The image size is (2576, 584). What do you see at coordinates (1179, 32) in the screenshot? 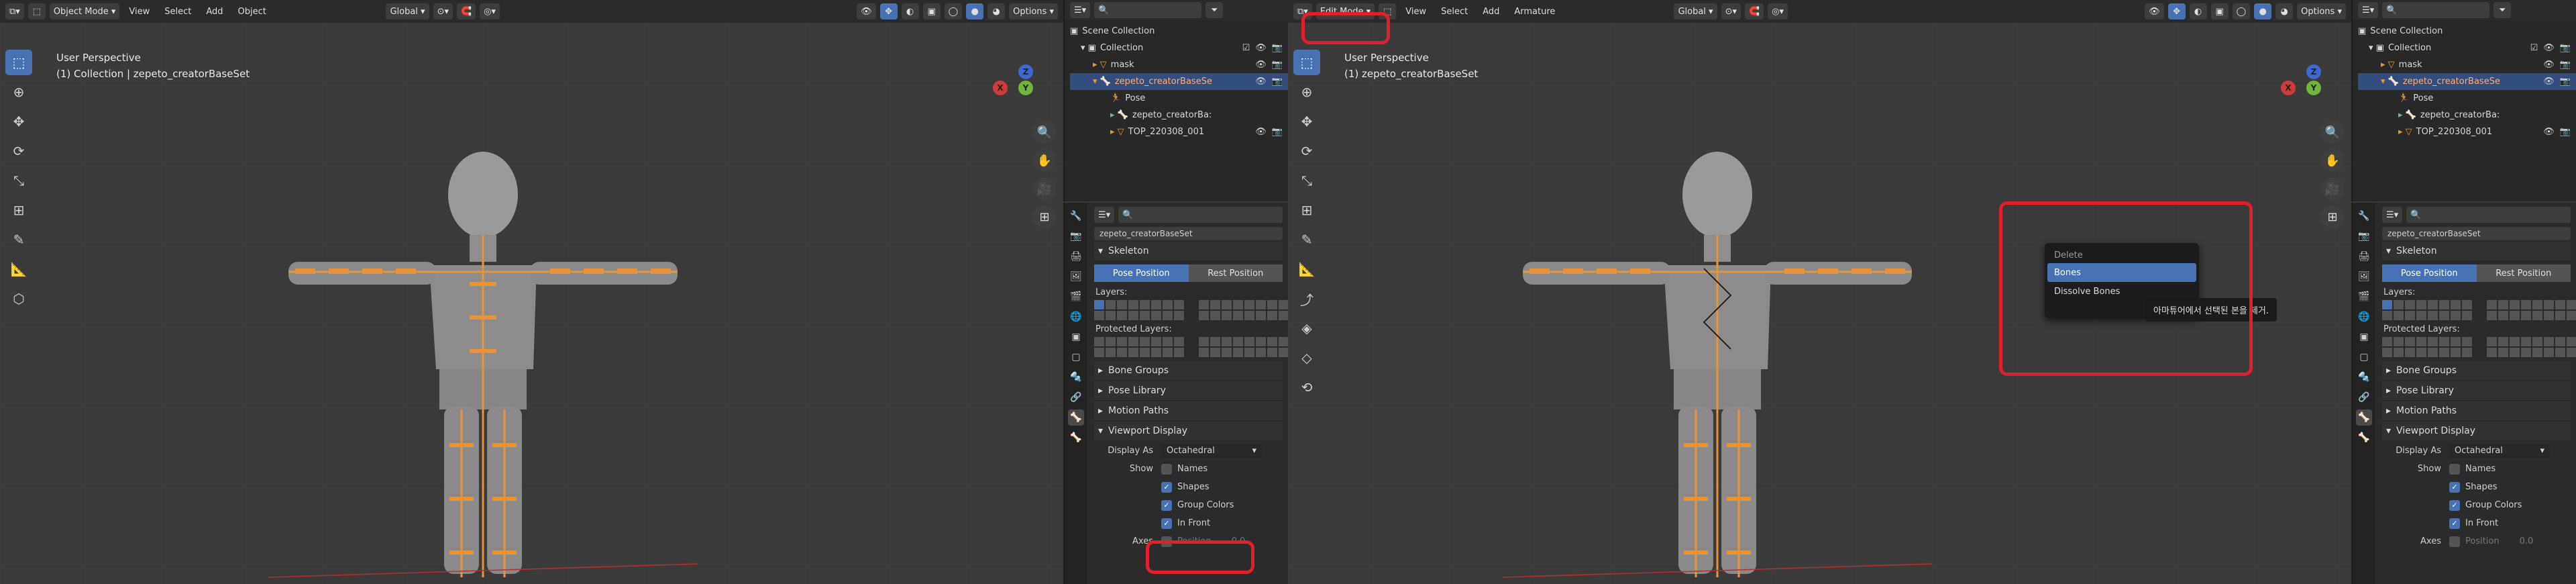
I see `scene-collection-row: ▣ Scene Collection` at bounding box center [1179, 32].